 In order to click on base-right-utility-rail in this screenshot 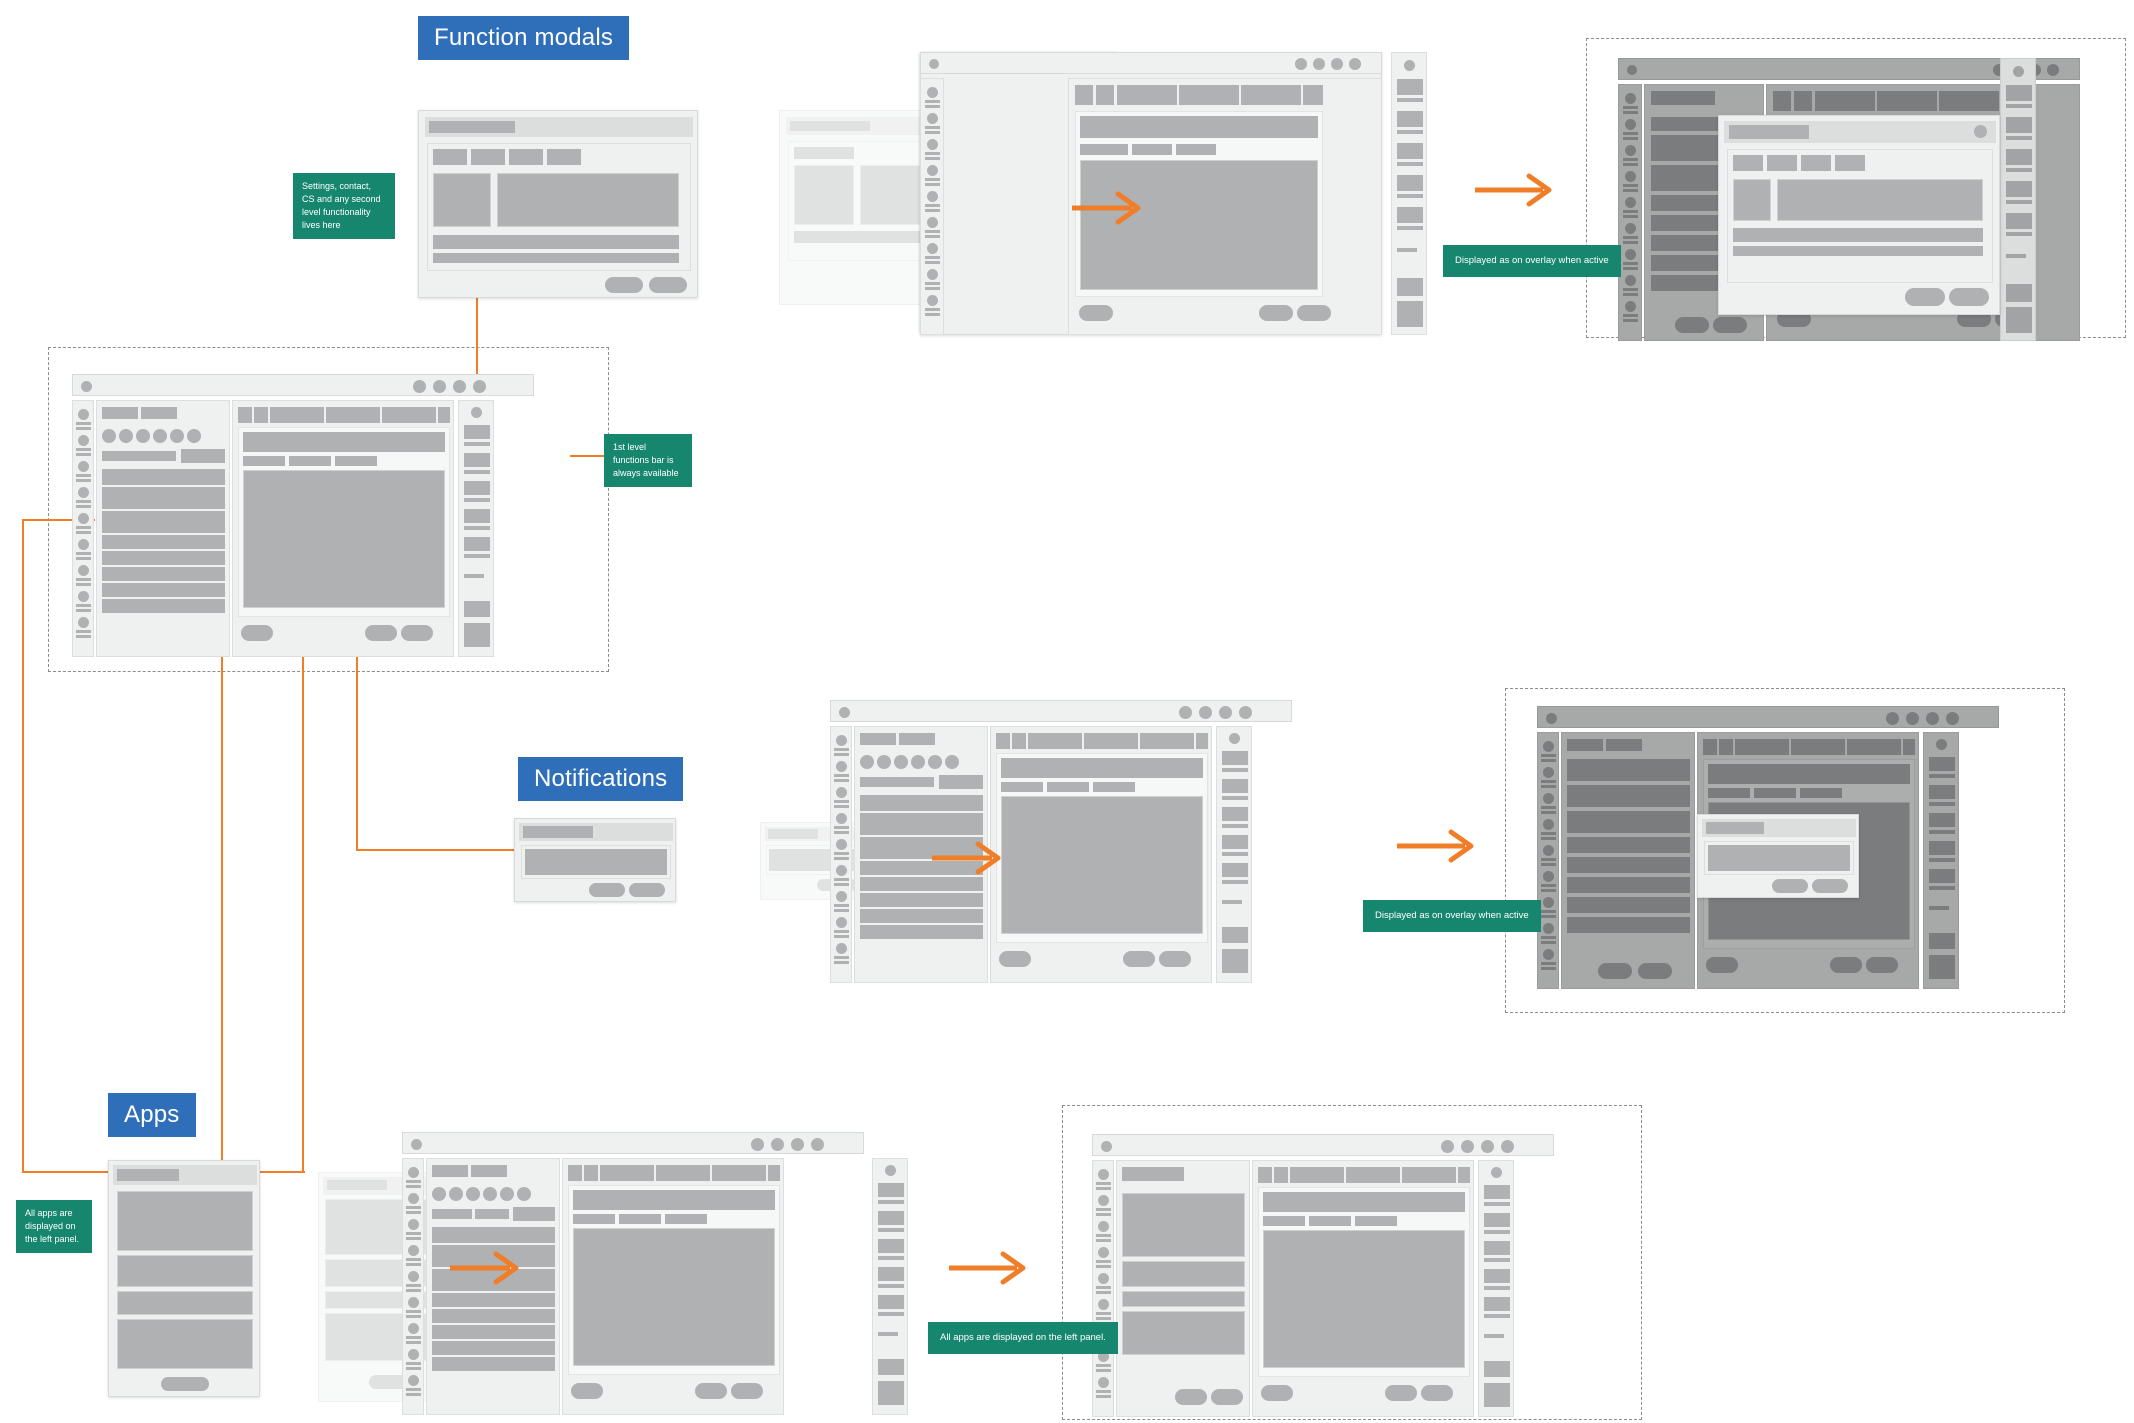, I will do `click(476, 528)`.